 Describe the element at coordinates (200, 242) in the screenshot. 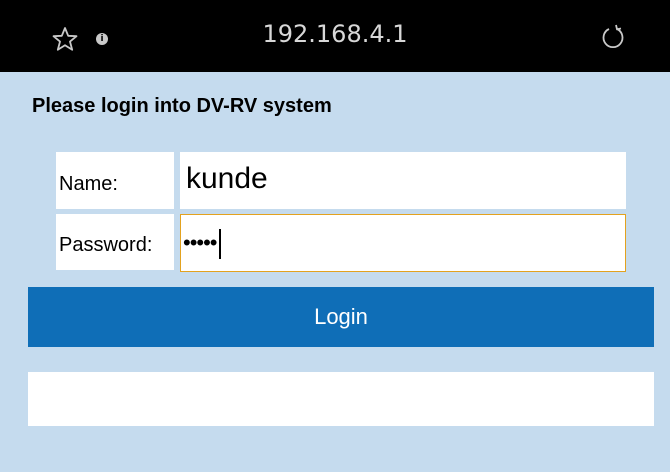

I see `password-value: •••••` at that location.